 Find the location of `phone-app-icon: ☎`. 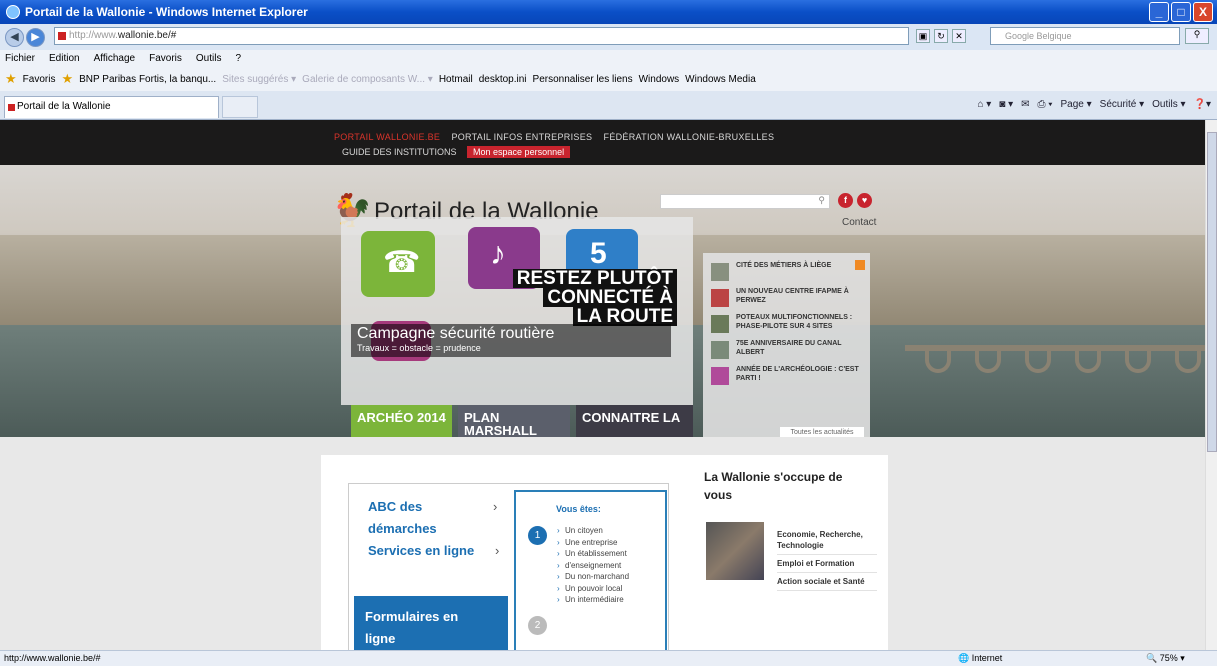

phone-app-icon: ☎ is located at coordinates (398, 264).